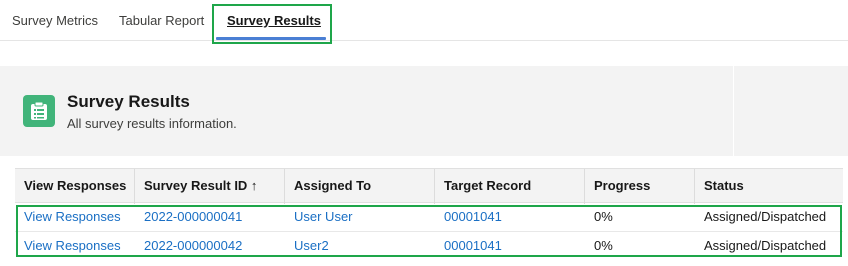  I want to click on header-divider, so click(733, 111).